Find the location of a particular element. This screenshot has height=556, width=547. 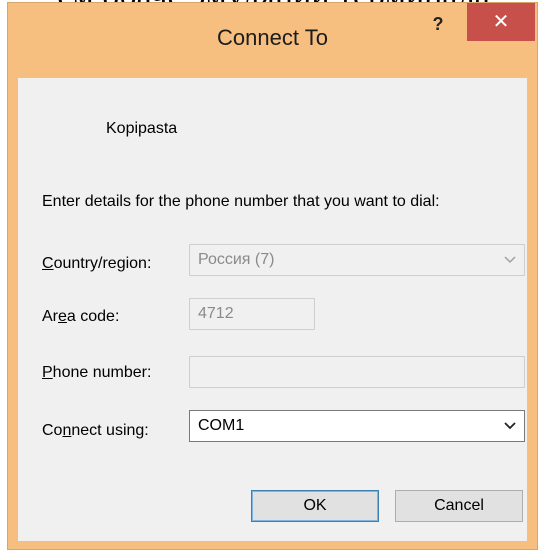

country-region-label: Country/region: is located at coordinates (97, 263).